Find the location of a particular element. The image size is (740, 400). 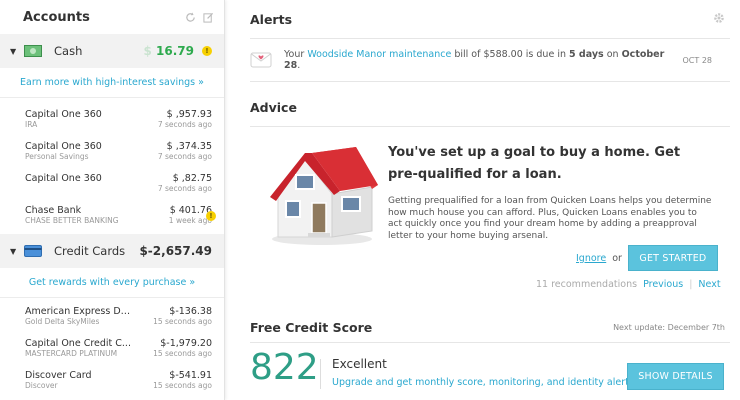

account-name: Chase Bank is located at coordinates (53, 210).